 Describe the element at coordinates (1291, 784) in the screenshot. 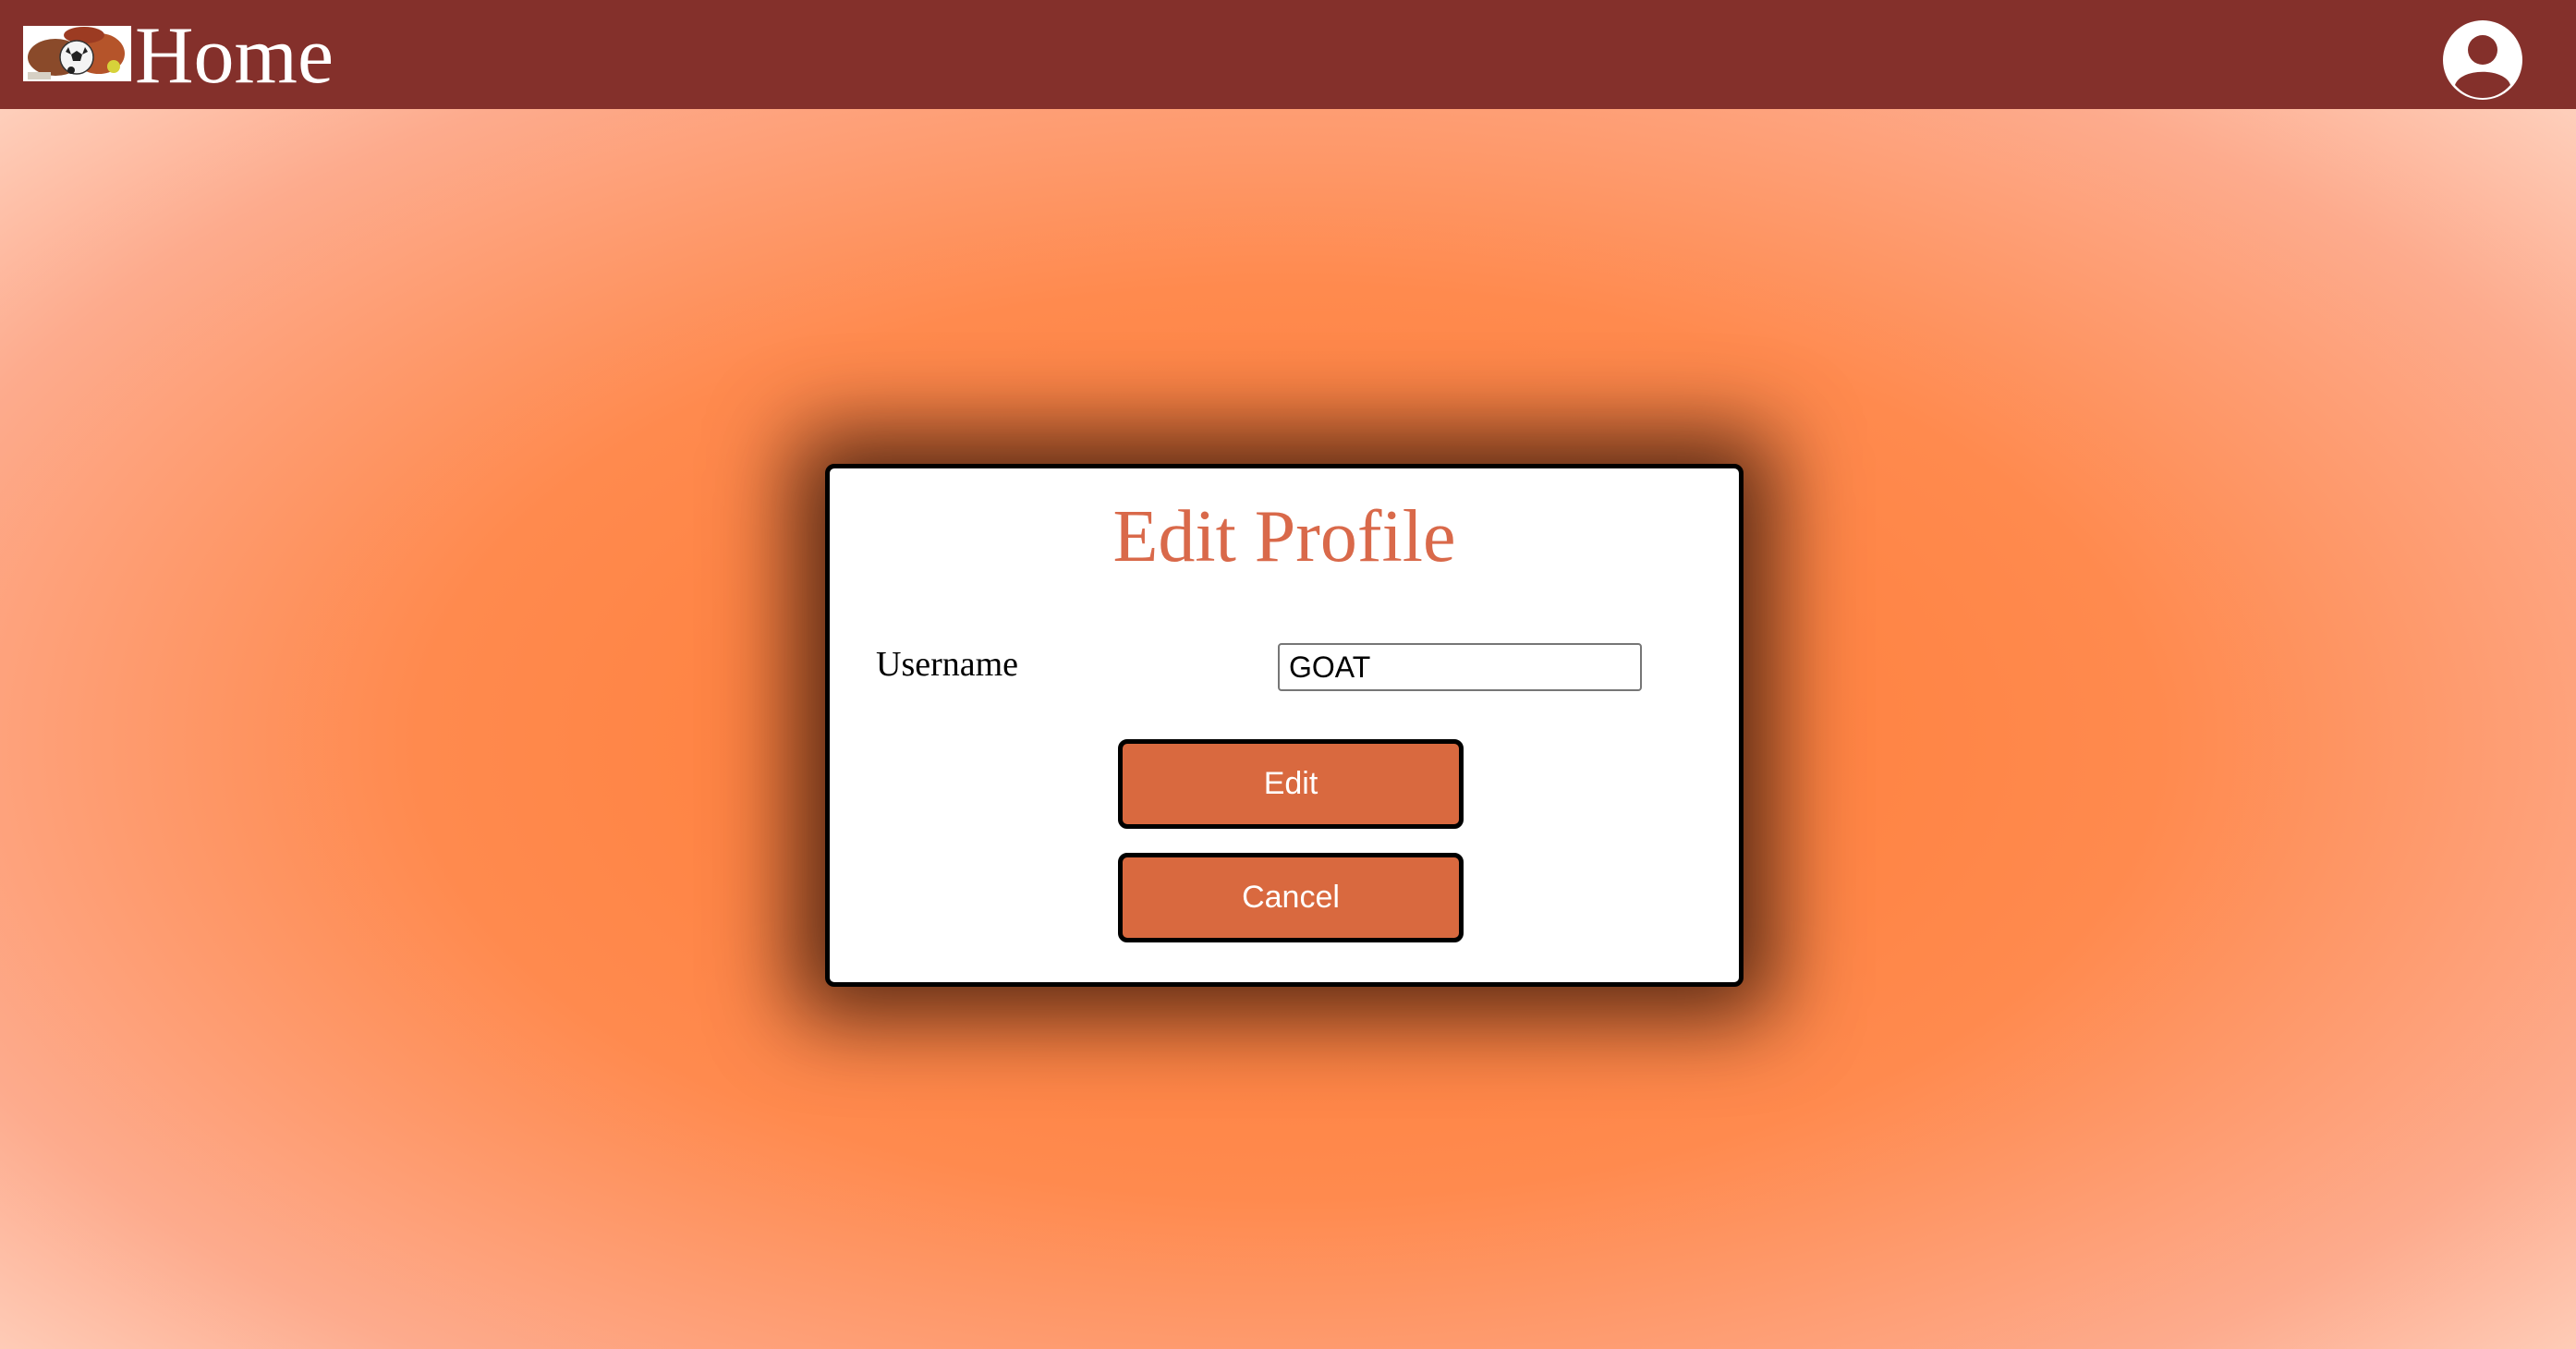

I see `edit-button: Edit` at that location.